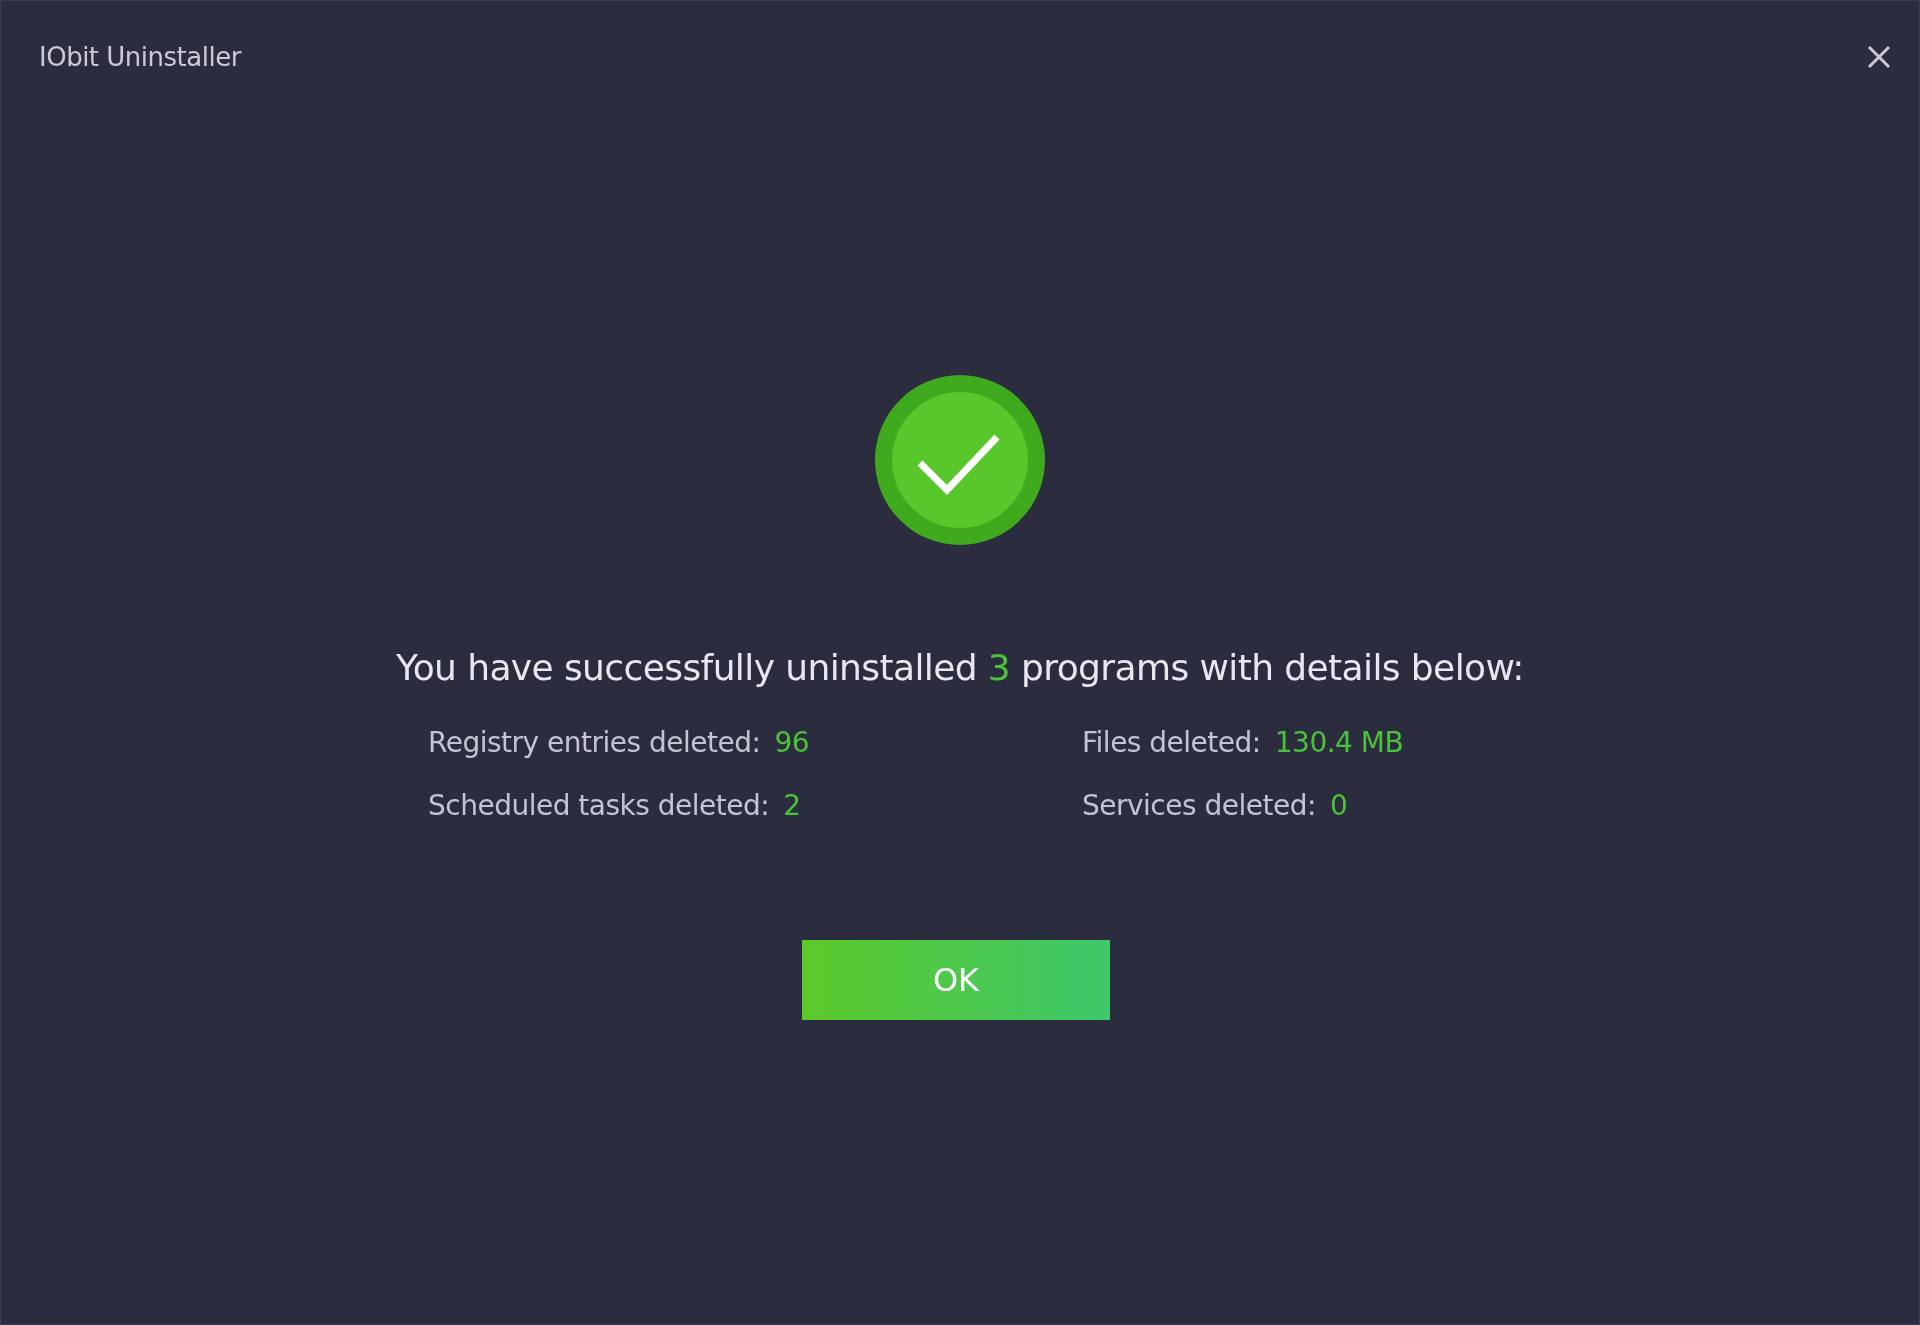 Image resolution: width=1920 pixels, height=1325 pixels. What do you see at coordinates (1879, 57) in the screenshot?
I see `close-icon` at bounding box center [1879, 57].